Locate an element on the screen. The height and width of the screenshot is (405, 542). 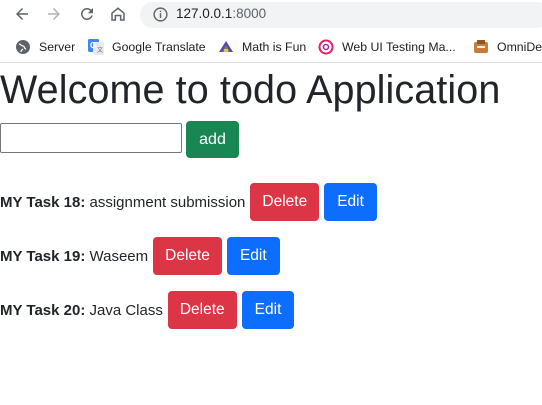
task-text: MY Task 18: assignment submission is located at coordinates (122, 202).